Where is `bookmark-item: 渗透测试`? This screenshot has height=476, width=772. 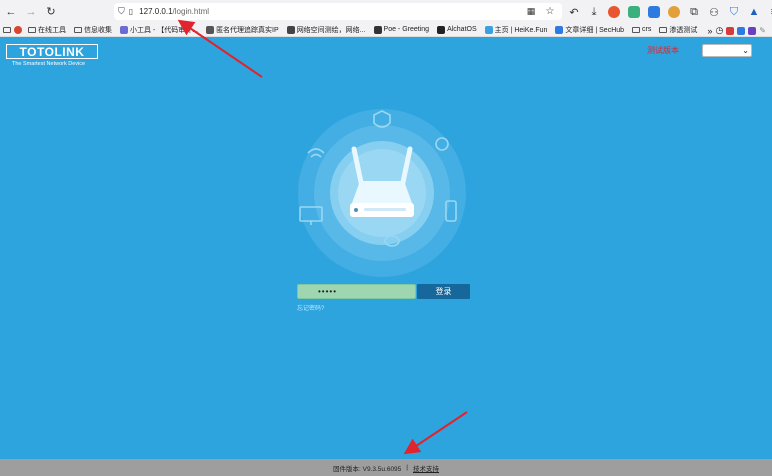 bookmark-item: 渗透测试 is located at coordinates (678, 30).